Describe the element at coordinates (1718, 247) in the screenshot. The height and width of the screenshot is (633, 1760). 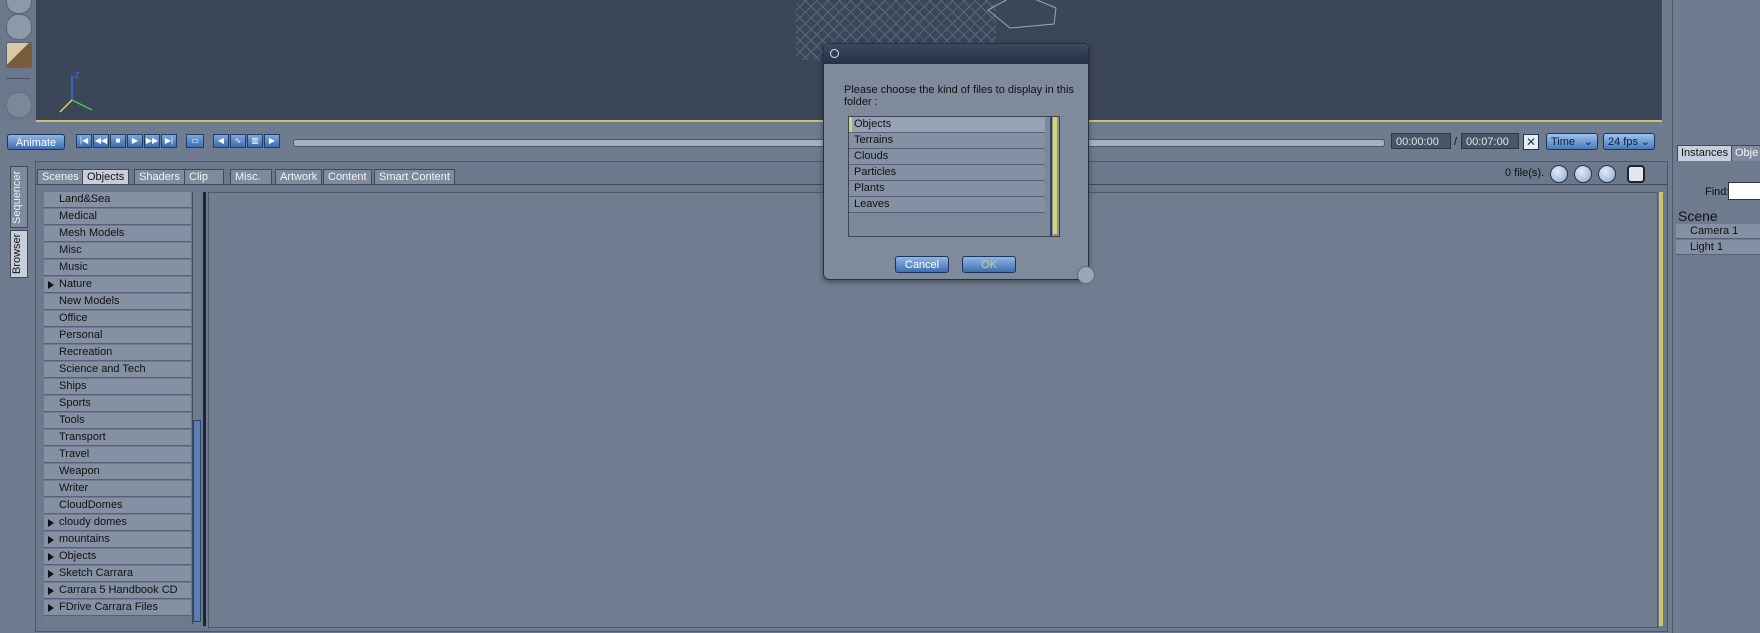
I see `scene-item-light: Light 1` at that location.